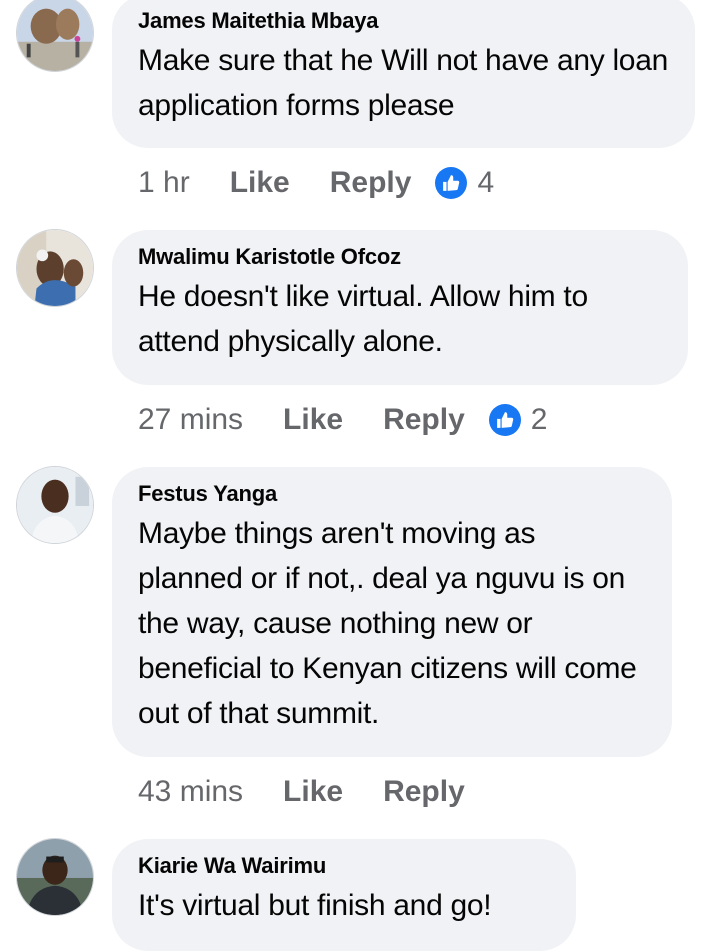  I want to click on comment-author: Kiarie Wa Wairimu, so click(344, 866).